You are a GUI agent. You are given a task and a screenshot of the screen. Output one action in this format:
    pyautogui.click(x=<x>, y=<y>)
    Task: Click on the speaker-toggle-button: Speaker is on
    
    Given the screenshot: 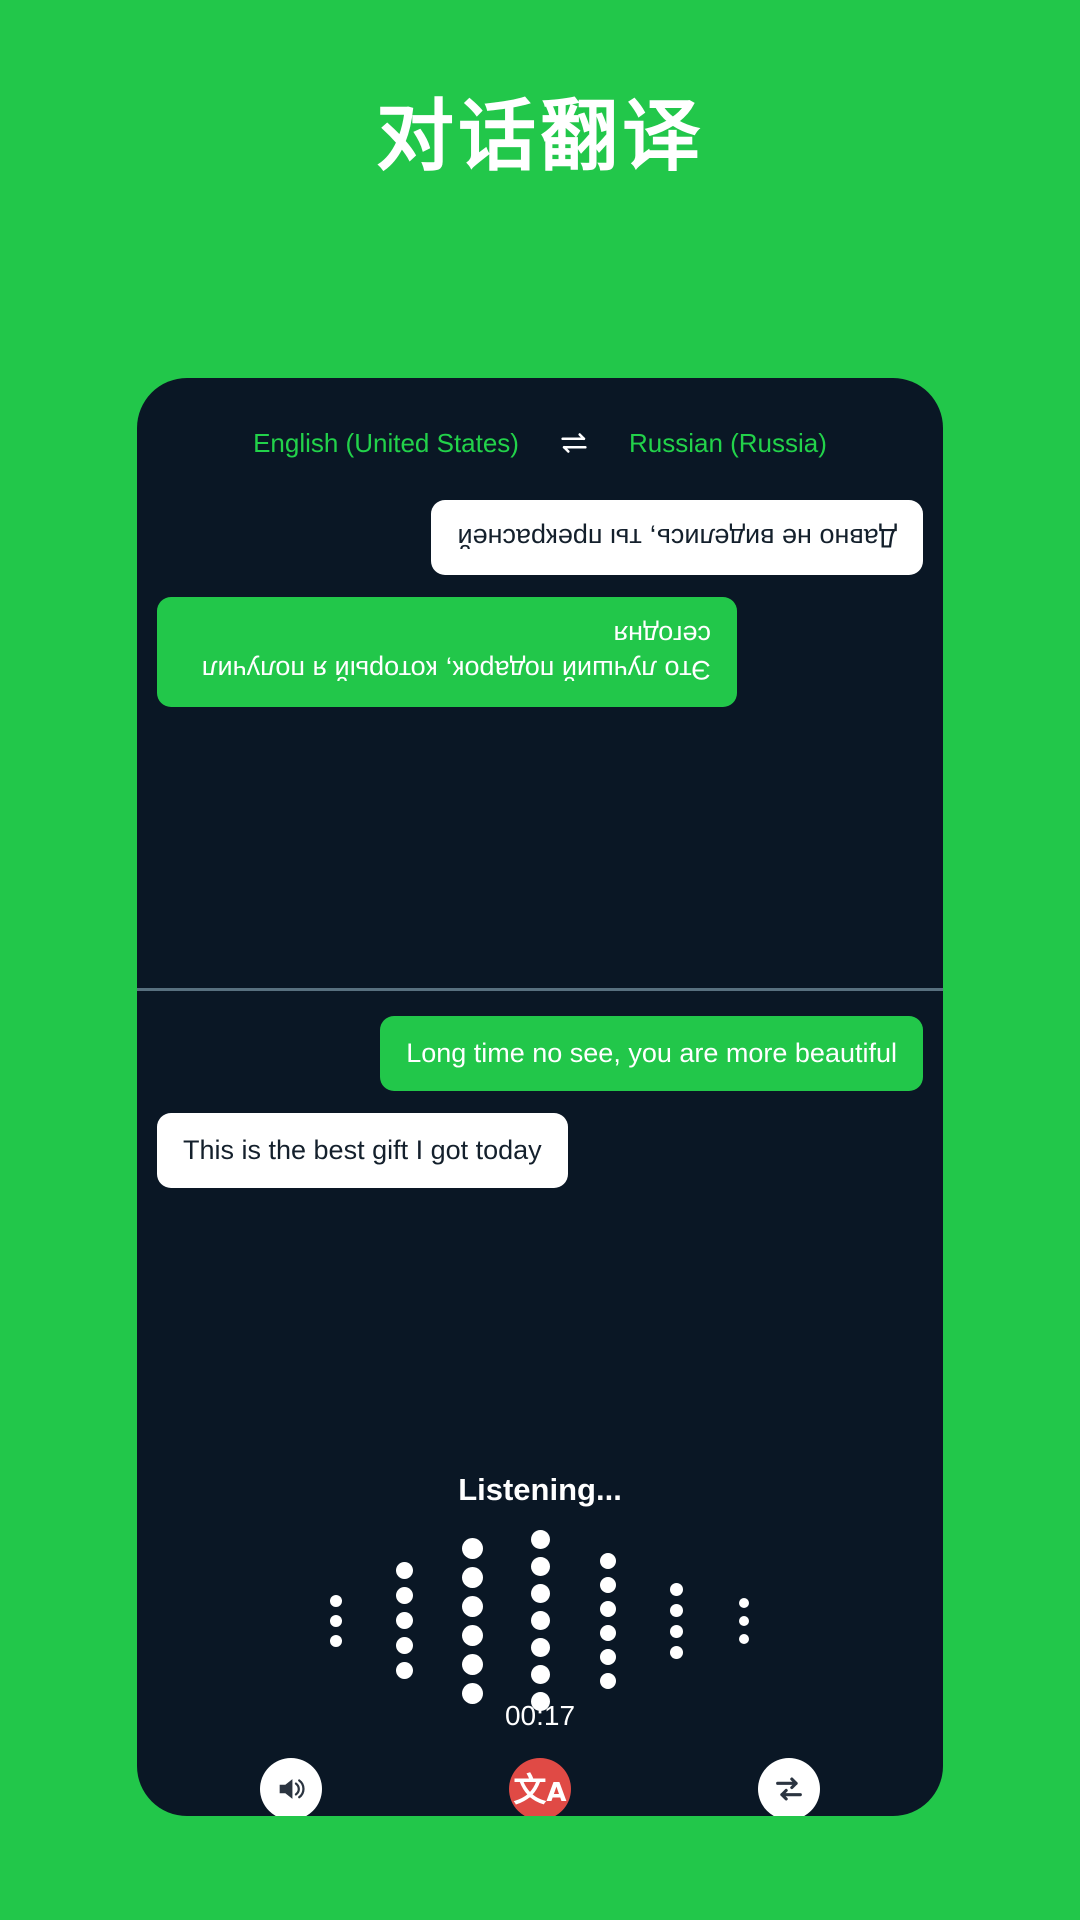 What is the action you would take?
    pyautogui.click(x=291, y=1787)
    